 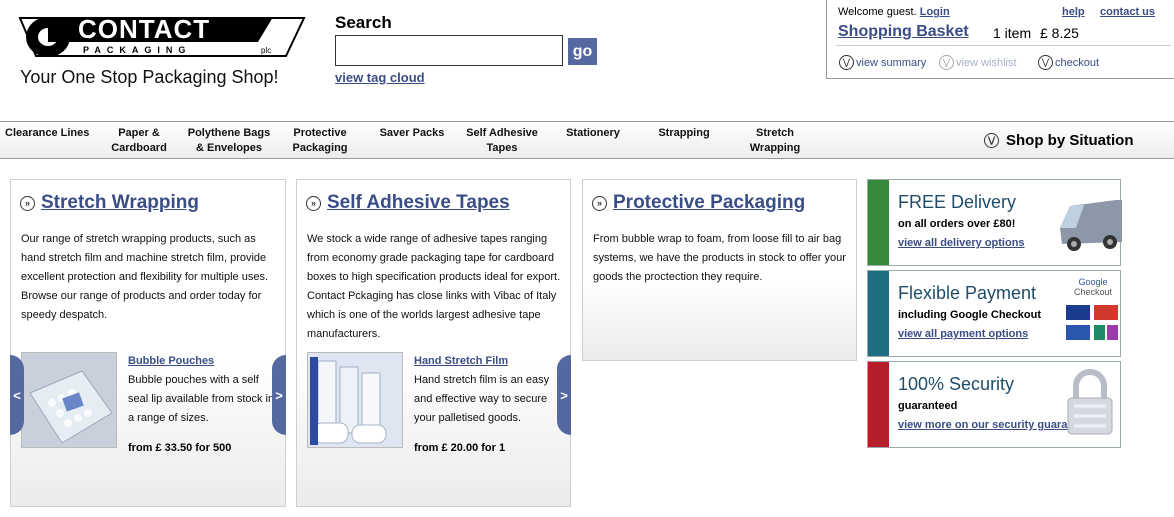 I want to click on welcome-text: Welcome guest. Login, so click(x=894, y=12).